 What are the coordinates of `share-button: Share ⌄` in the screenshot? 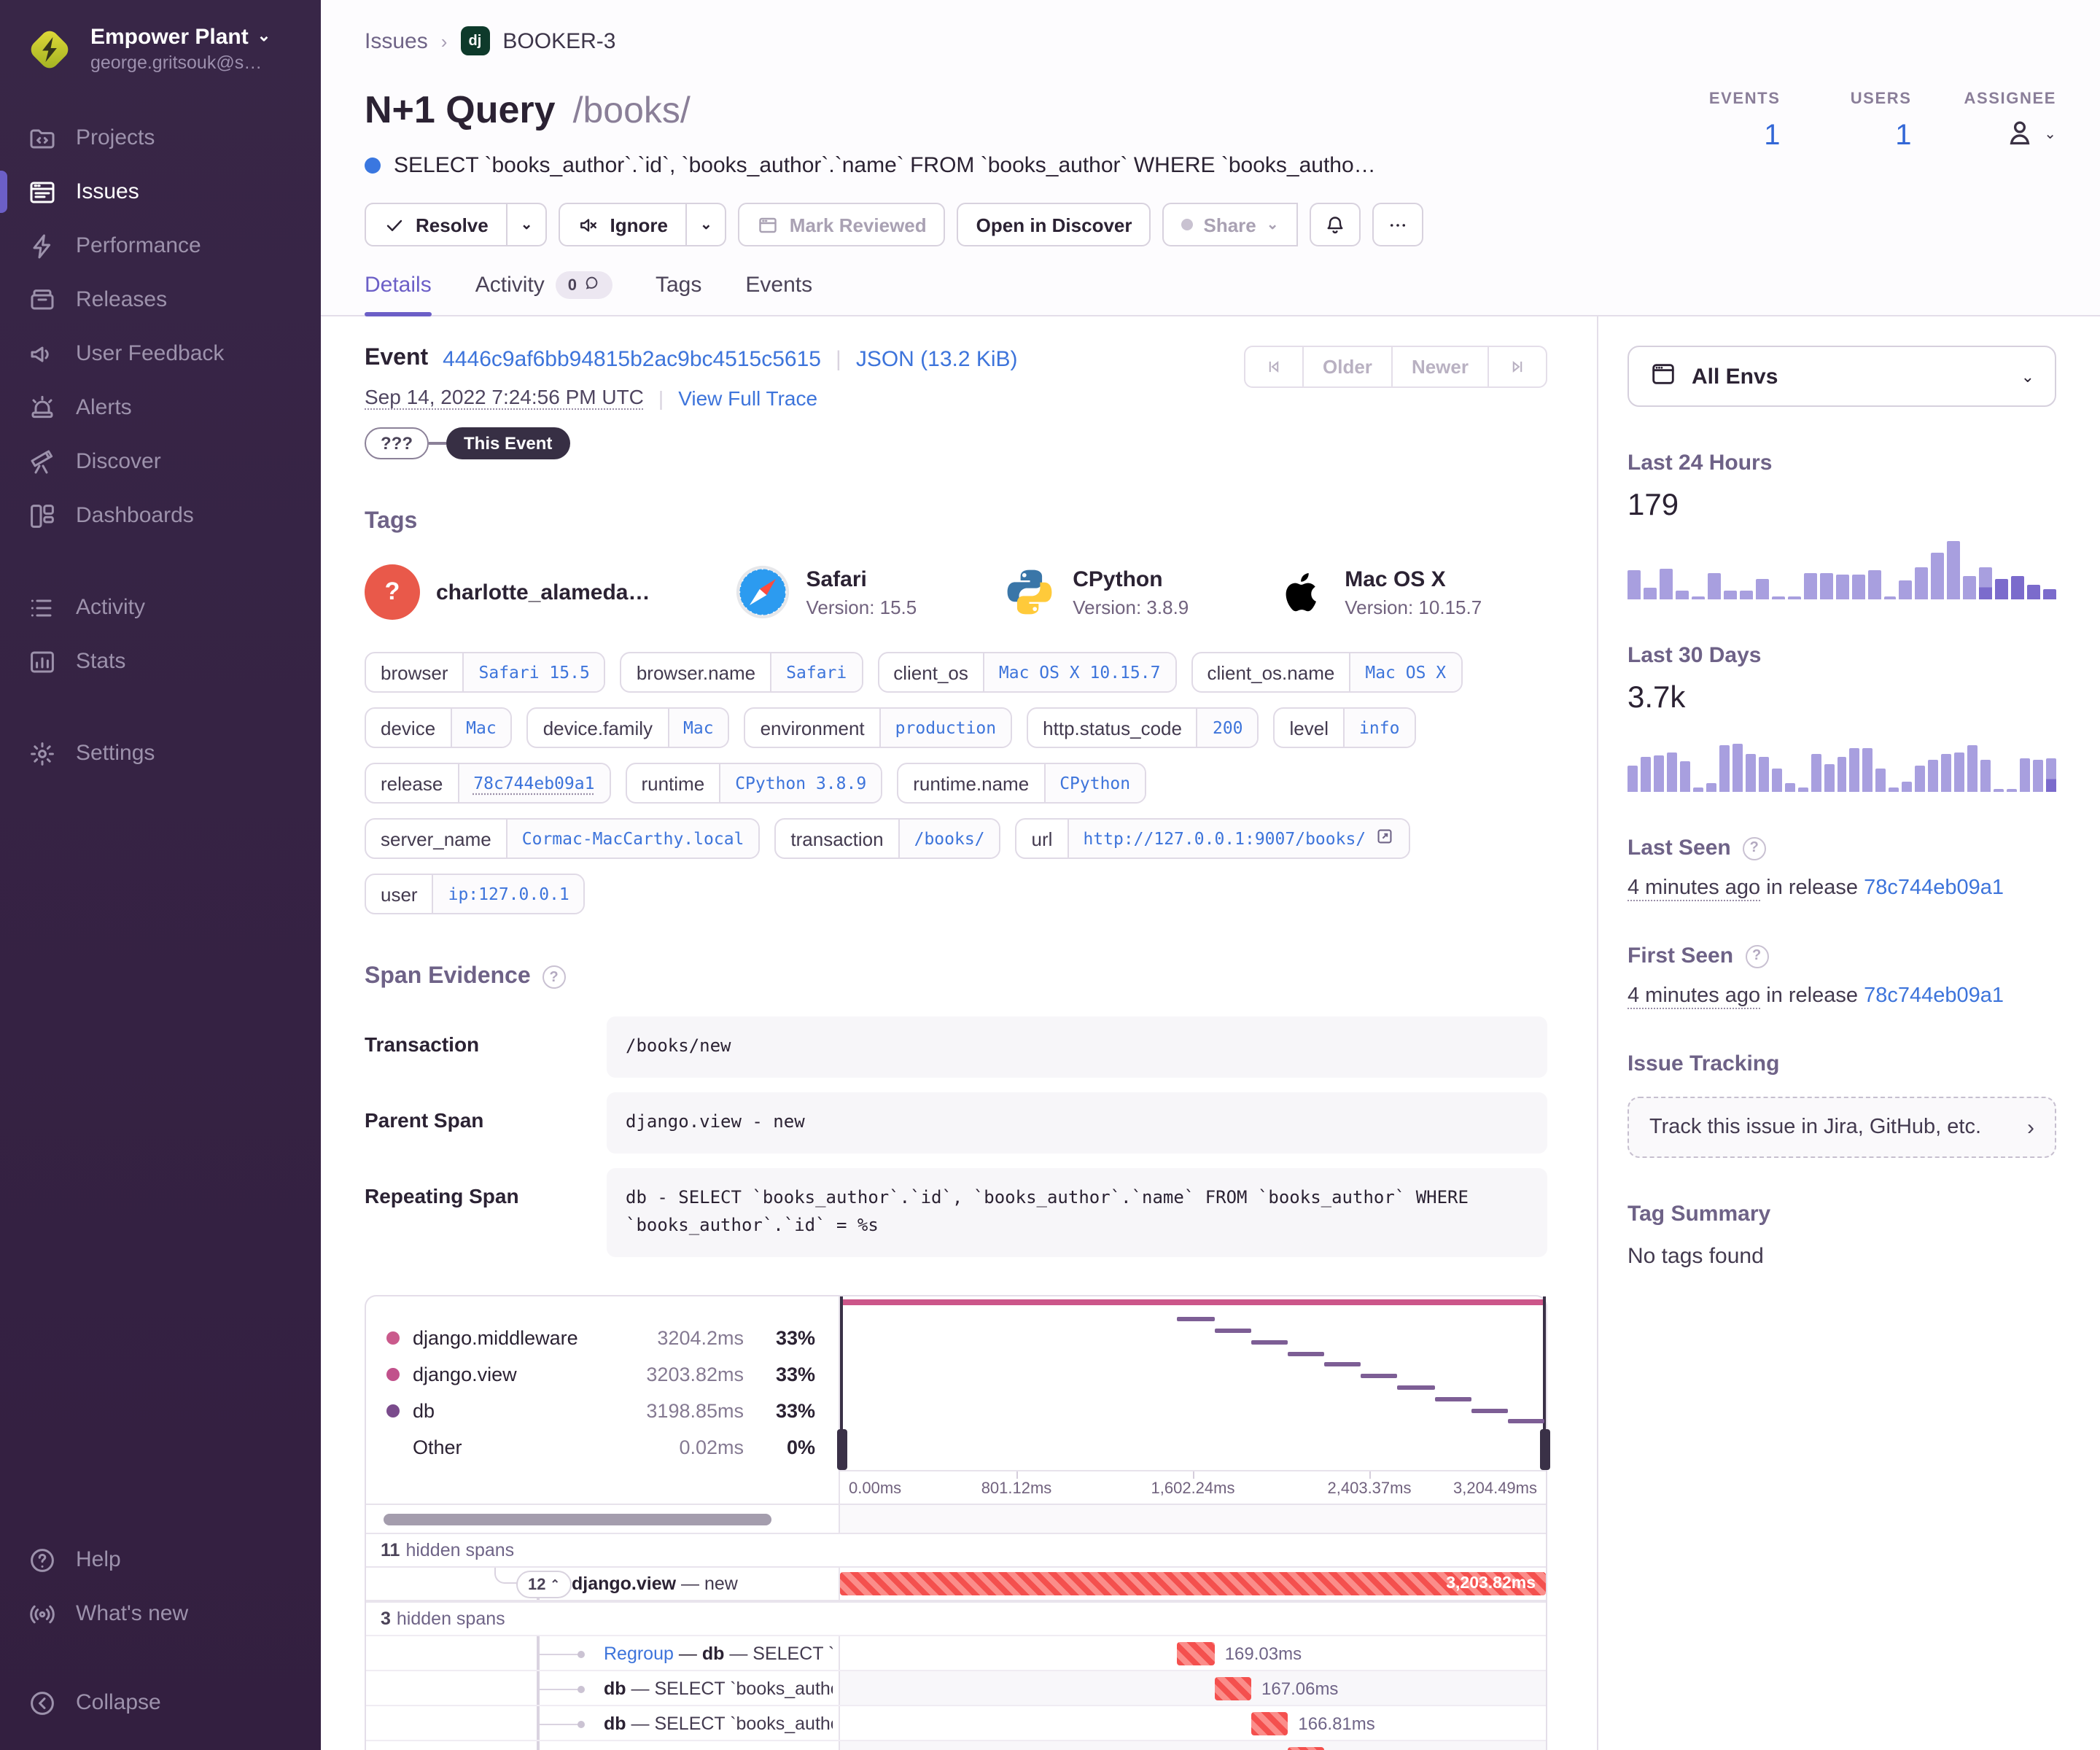 It's located at (1230, 224).